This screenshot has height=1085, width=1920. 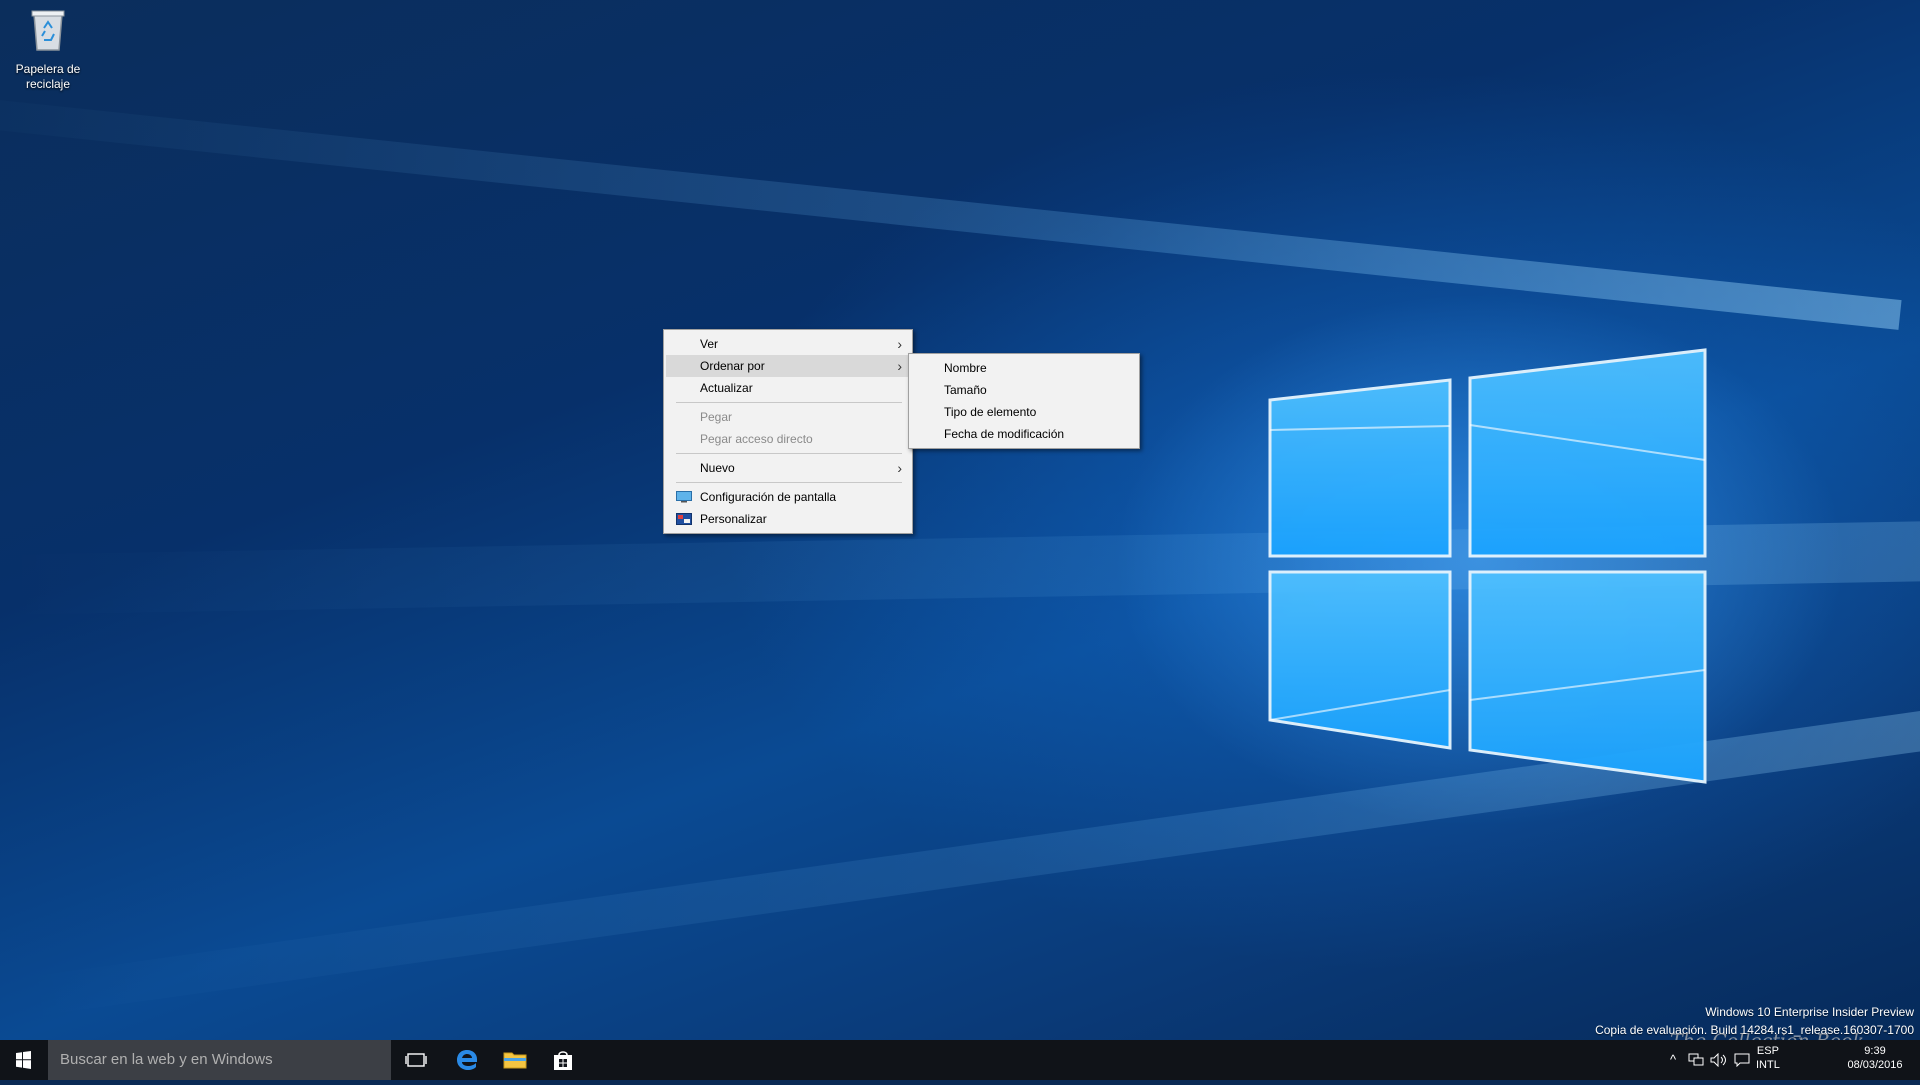 I want to click on menu-item-paste-shortcut: Pegar acceso directo, so click(x=788, y=439).